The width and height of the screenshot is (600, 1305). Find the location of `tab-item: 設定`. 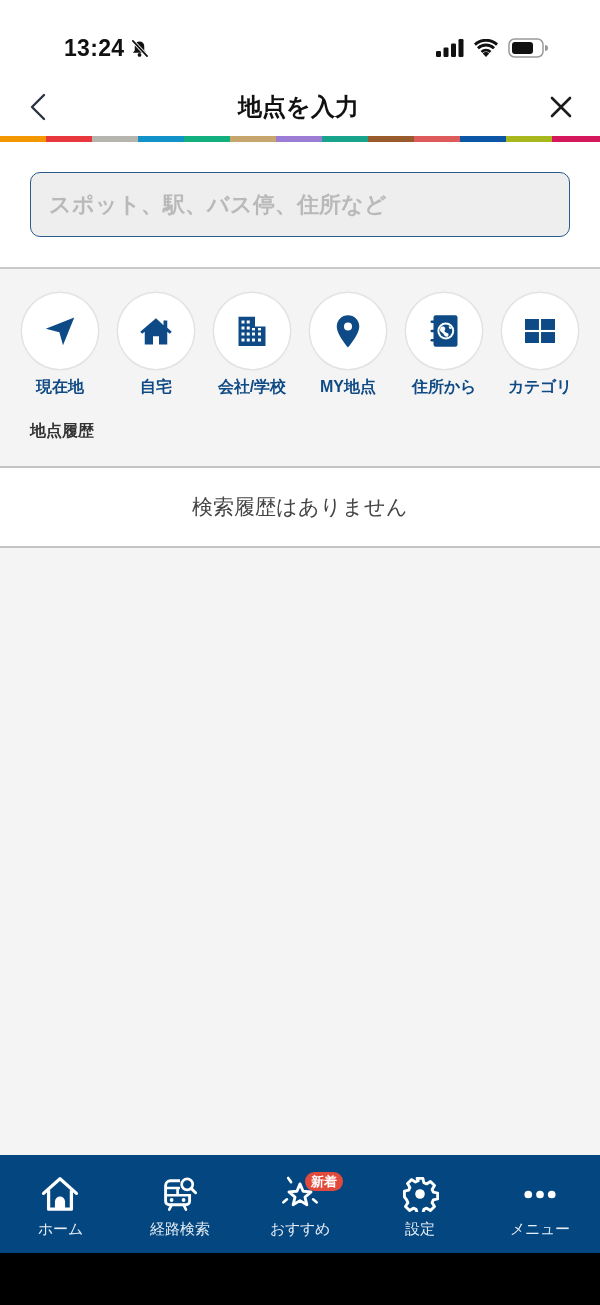

tab-item: 設定 is located at coordinates (420, 1204).